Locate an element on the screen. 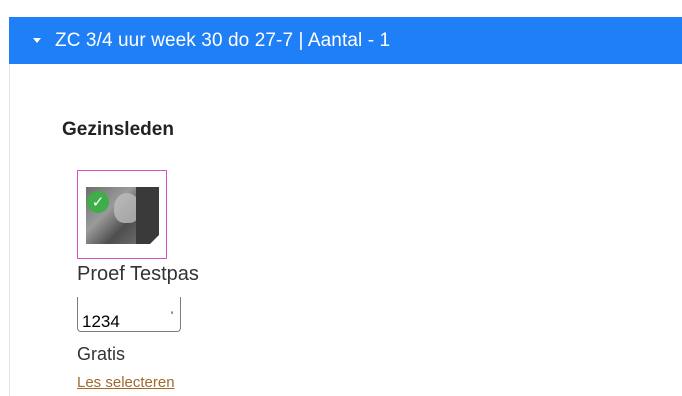 Image resolution: width=682 pixels, height=396 pixels. section-title: Gezinsleden is located at coordinates (118, 129).